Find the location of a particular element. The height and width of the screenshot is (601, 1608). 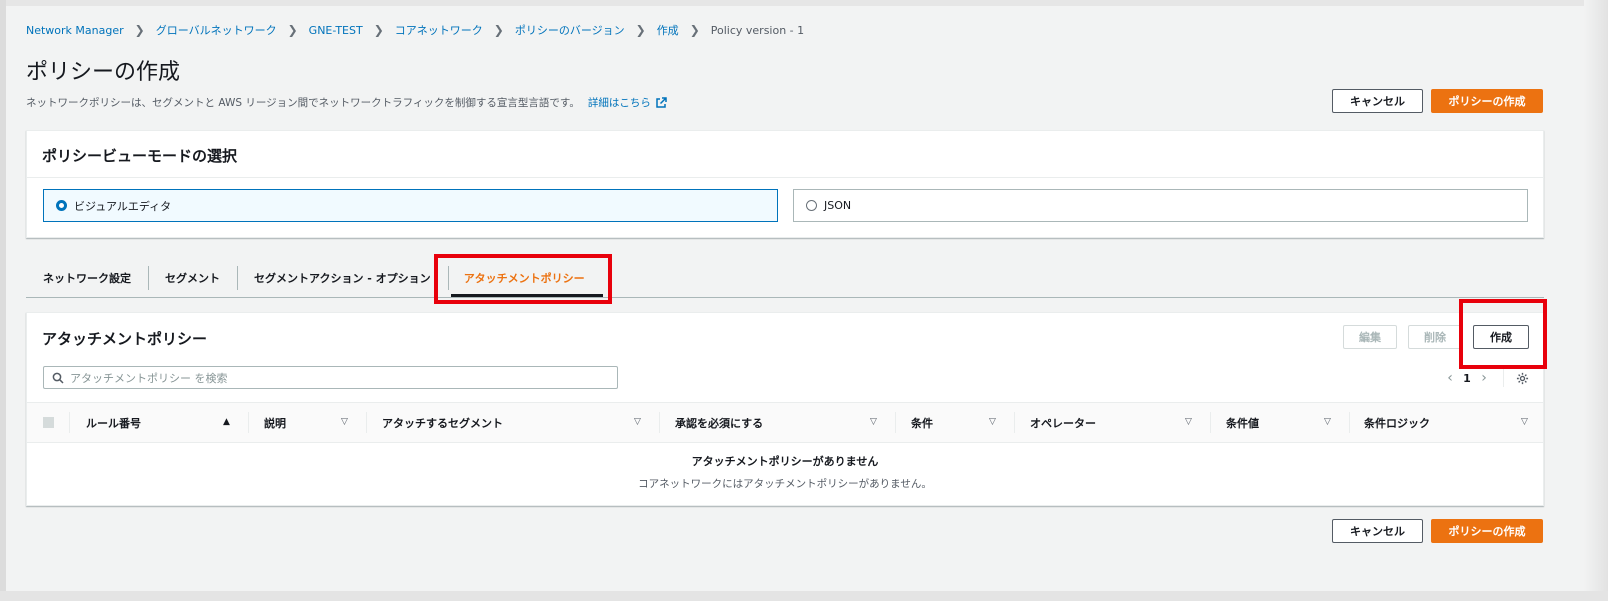

column-header-condition: 条件 is located at coordinates (922, 422).